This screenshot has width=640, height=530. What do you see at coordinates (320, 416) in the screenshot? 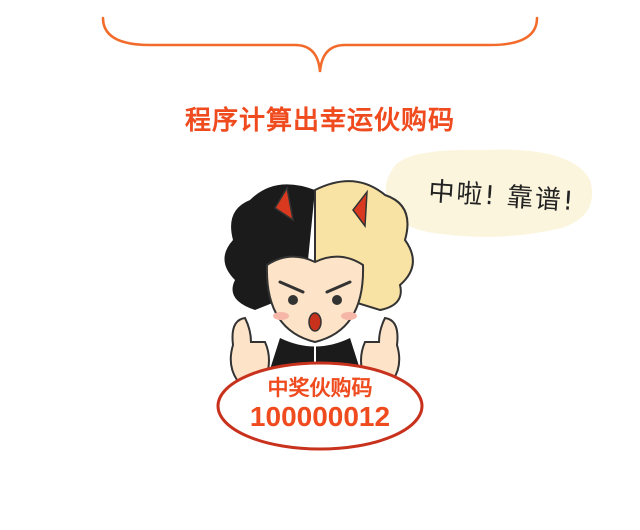
I see `badge-number: 100000012` at bounding box center [320, 416].